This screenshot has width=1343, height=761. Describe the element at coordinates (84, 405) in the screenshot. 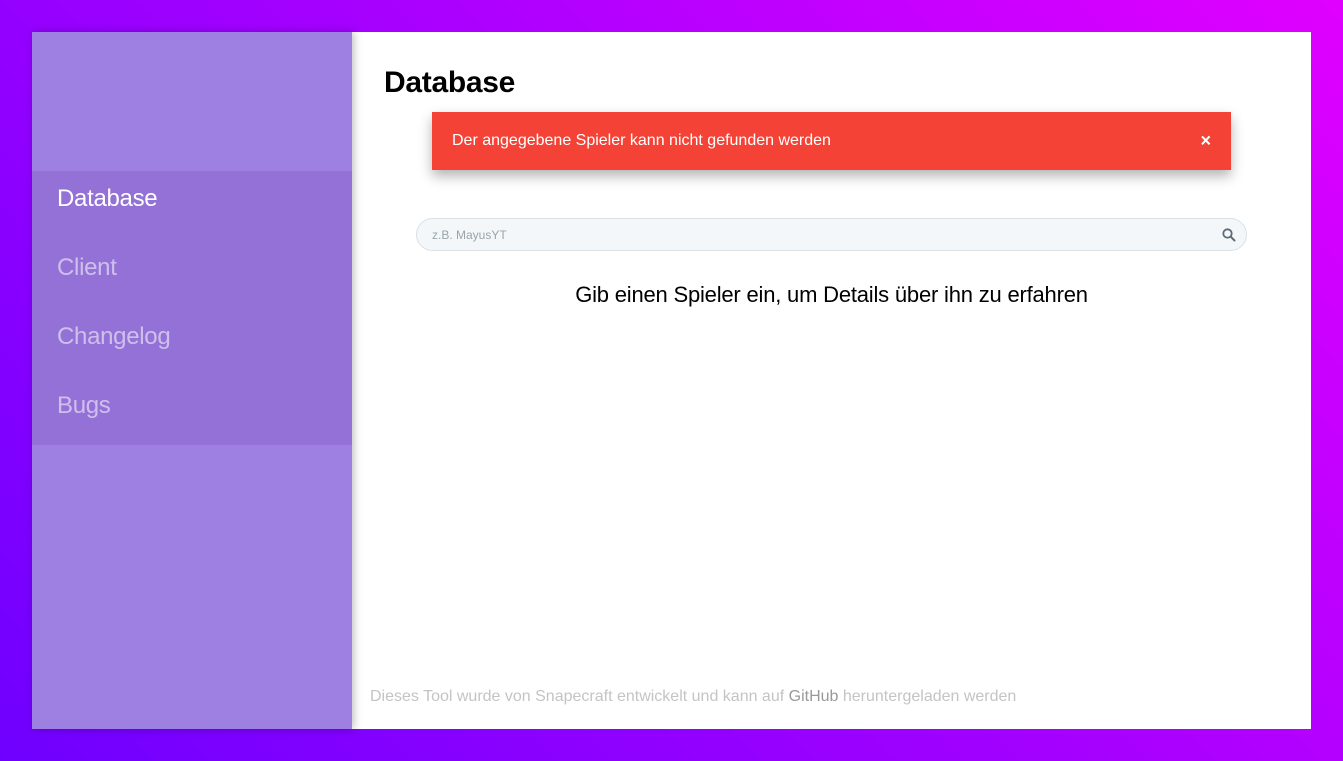

I see `sidebar-item-label: Bugs` at that location.